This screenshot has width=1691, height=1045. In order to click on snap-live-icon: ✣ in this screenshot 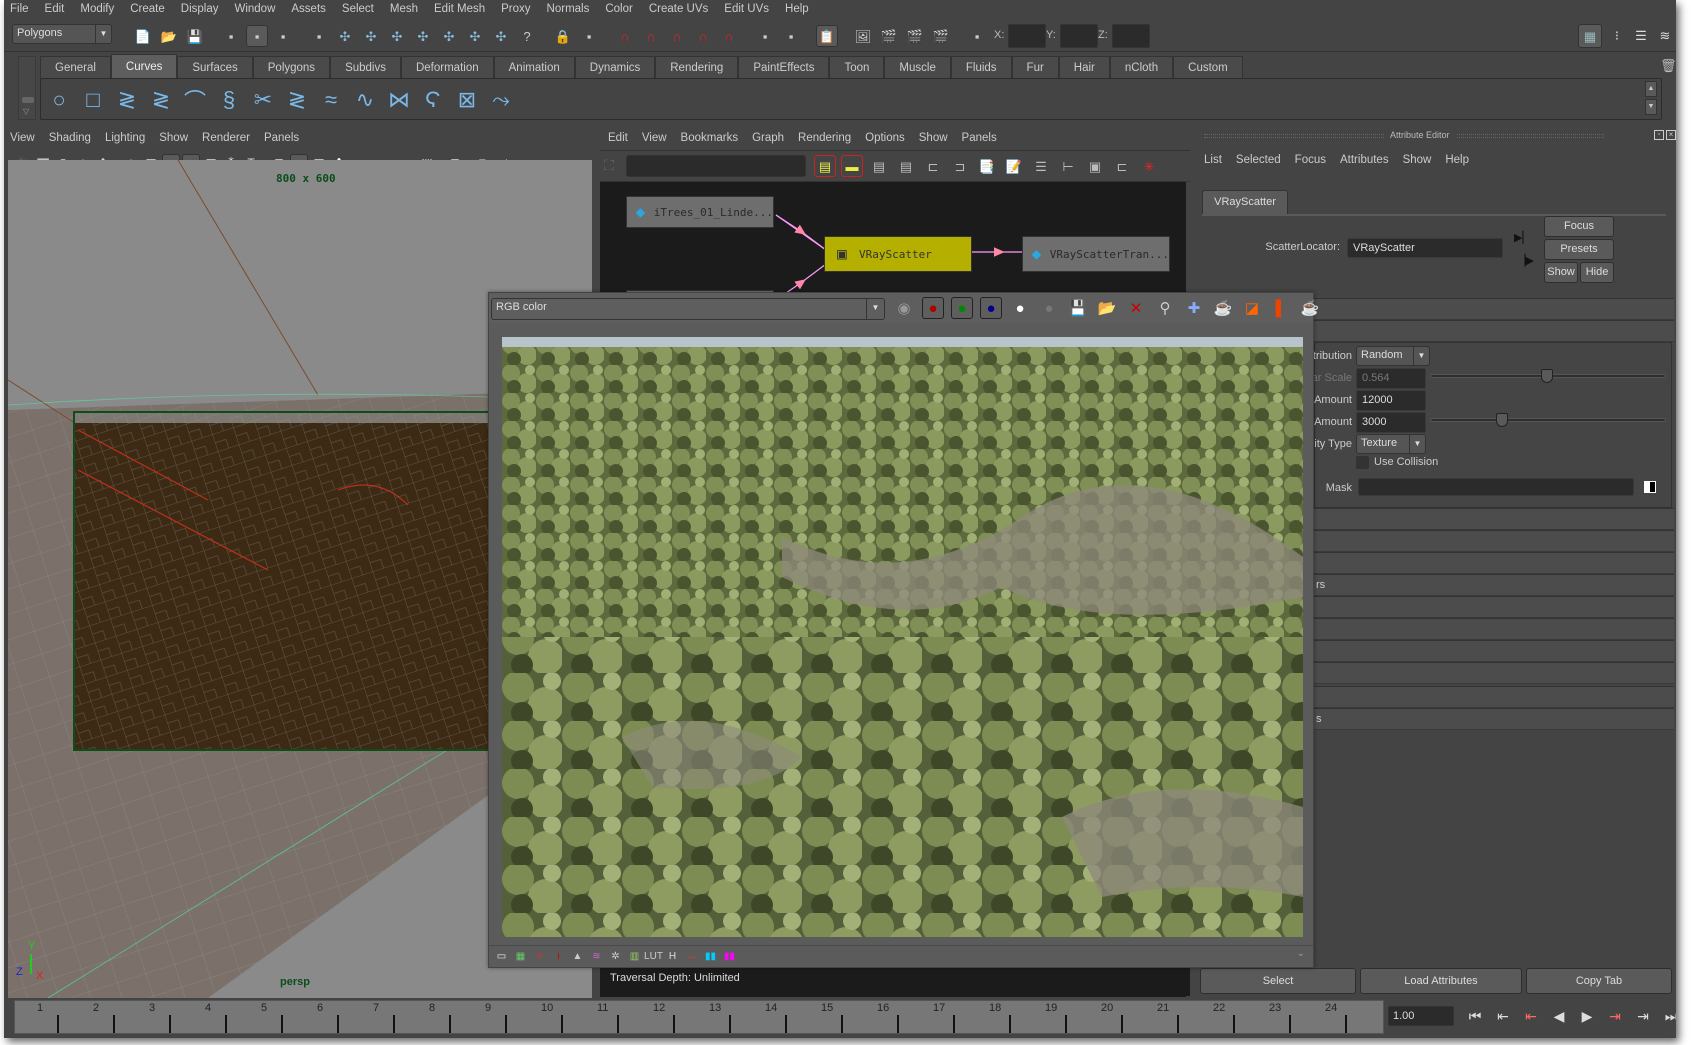, I will do `click(449, 36)`.